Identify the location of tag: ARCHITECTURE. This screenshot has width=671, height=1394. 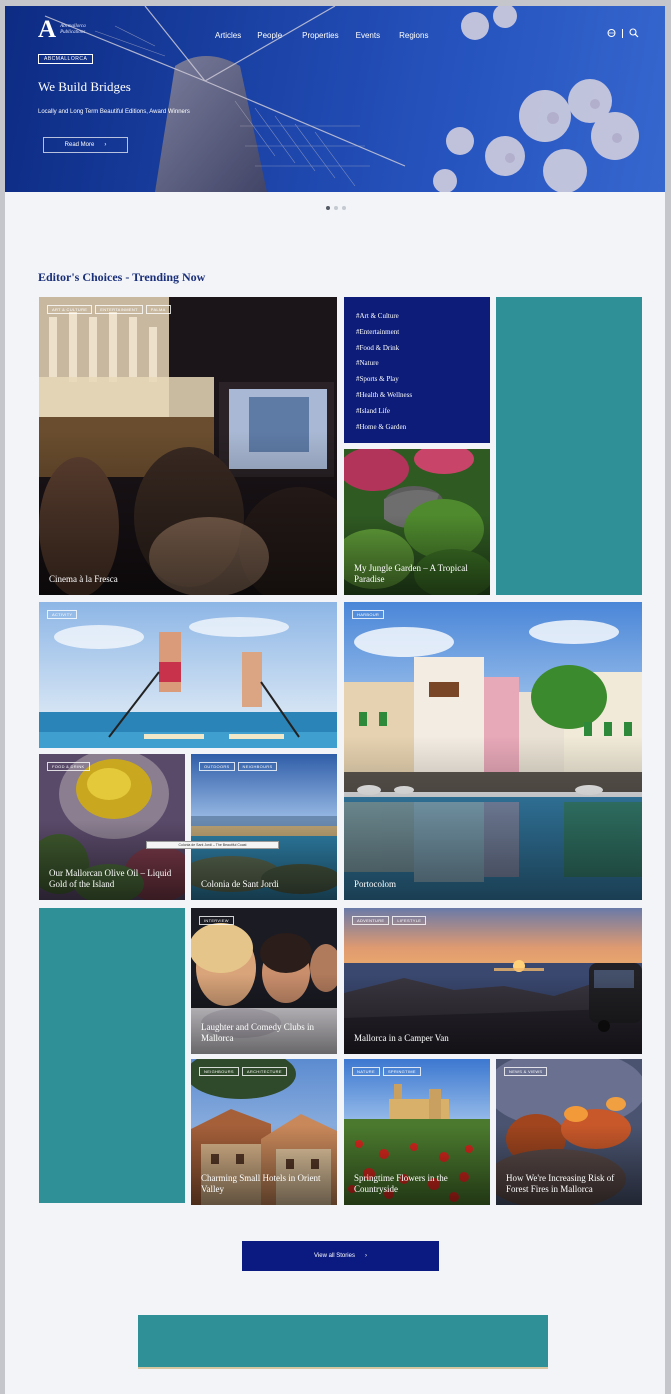
(264, 1071).